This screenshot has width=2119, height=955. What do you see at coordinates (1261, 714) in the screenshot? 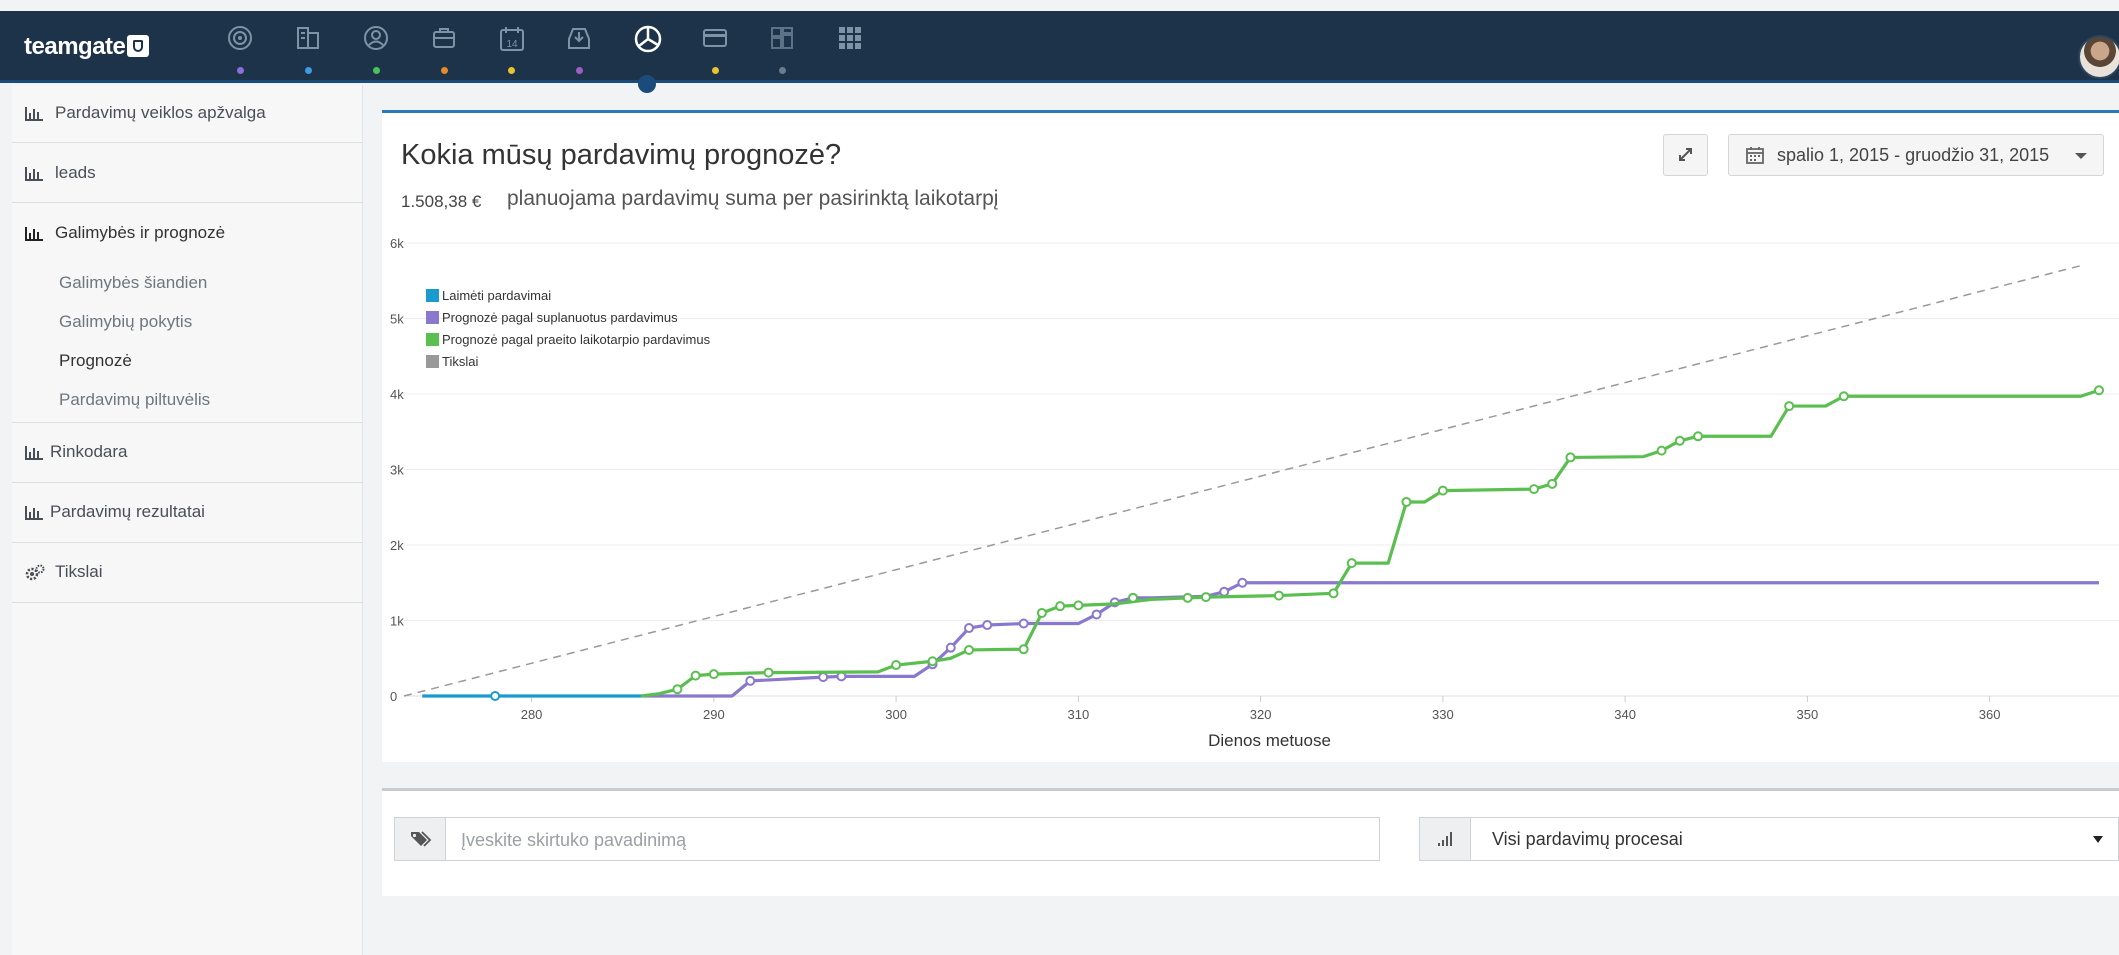
I see `x-tick-label: 320` at bounding box center [1261, 714].